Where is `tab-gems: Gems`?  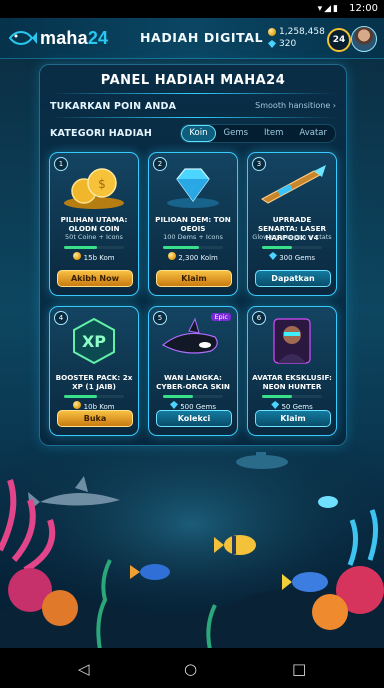 tab-gems: Gems is located at coordinates (236, 133).